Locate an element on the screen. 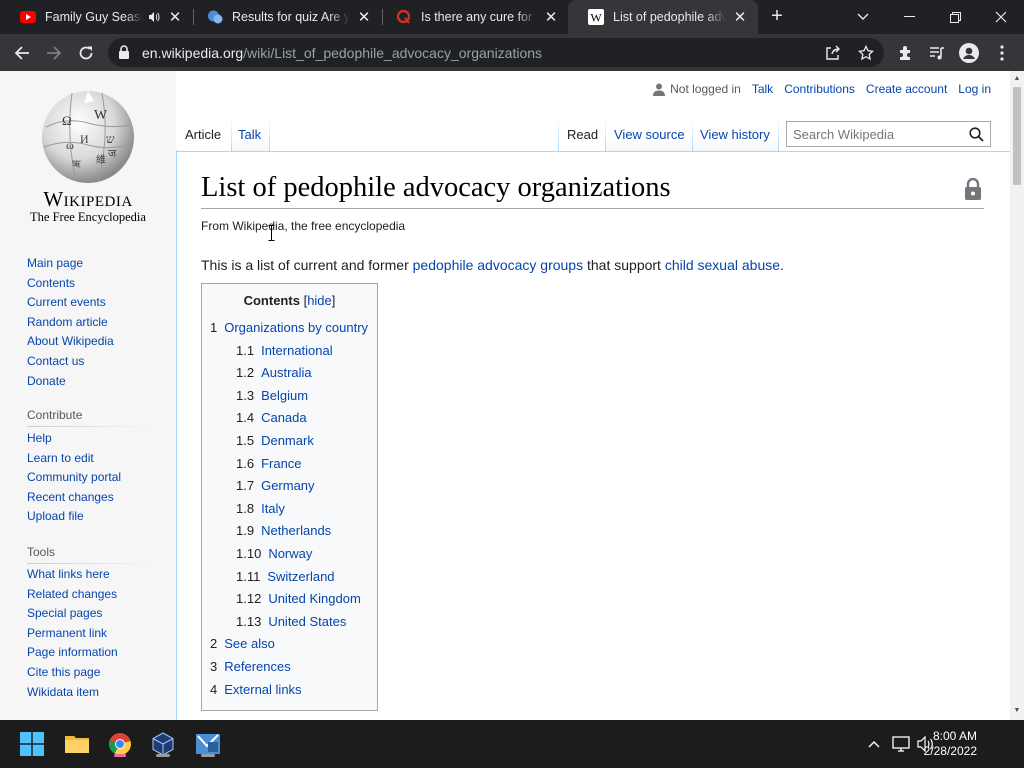 This screenshot has height=768, width=1024. minimize-icon is located at coordinates (909, 16).